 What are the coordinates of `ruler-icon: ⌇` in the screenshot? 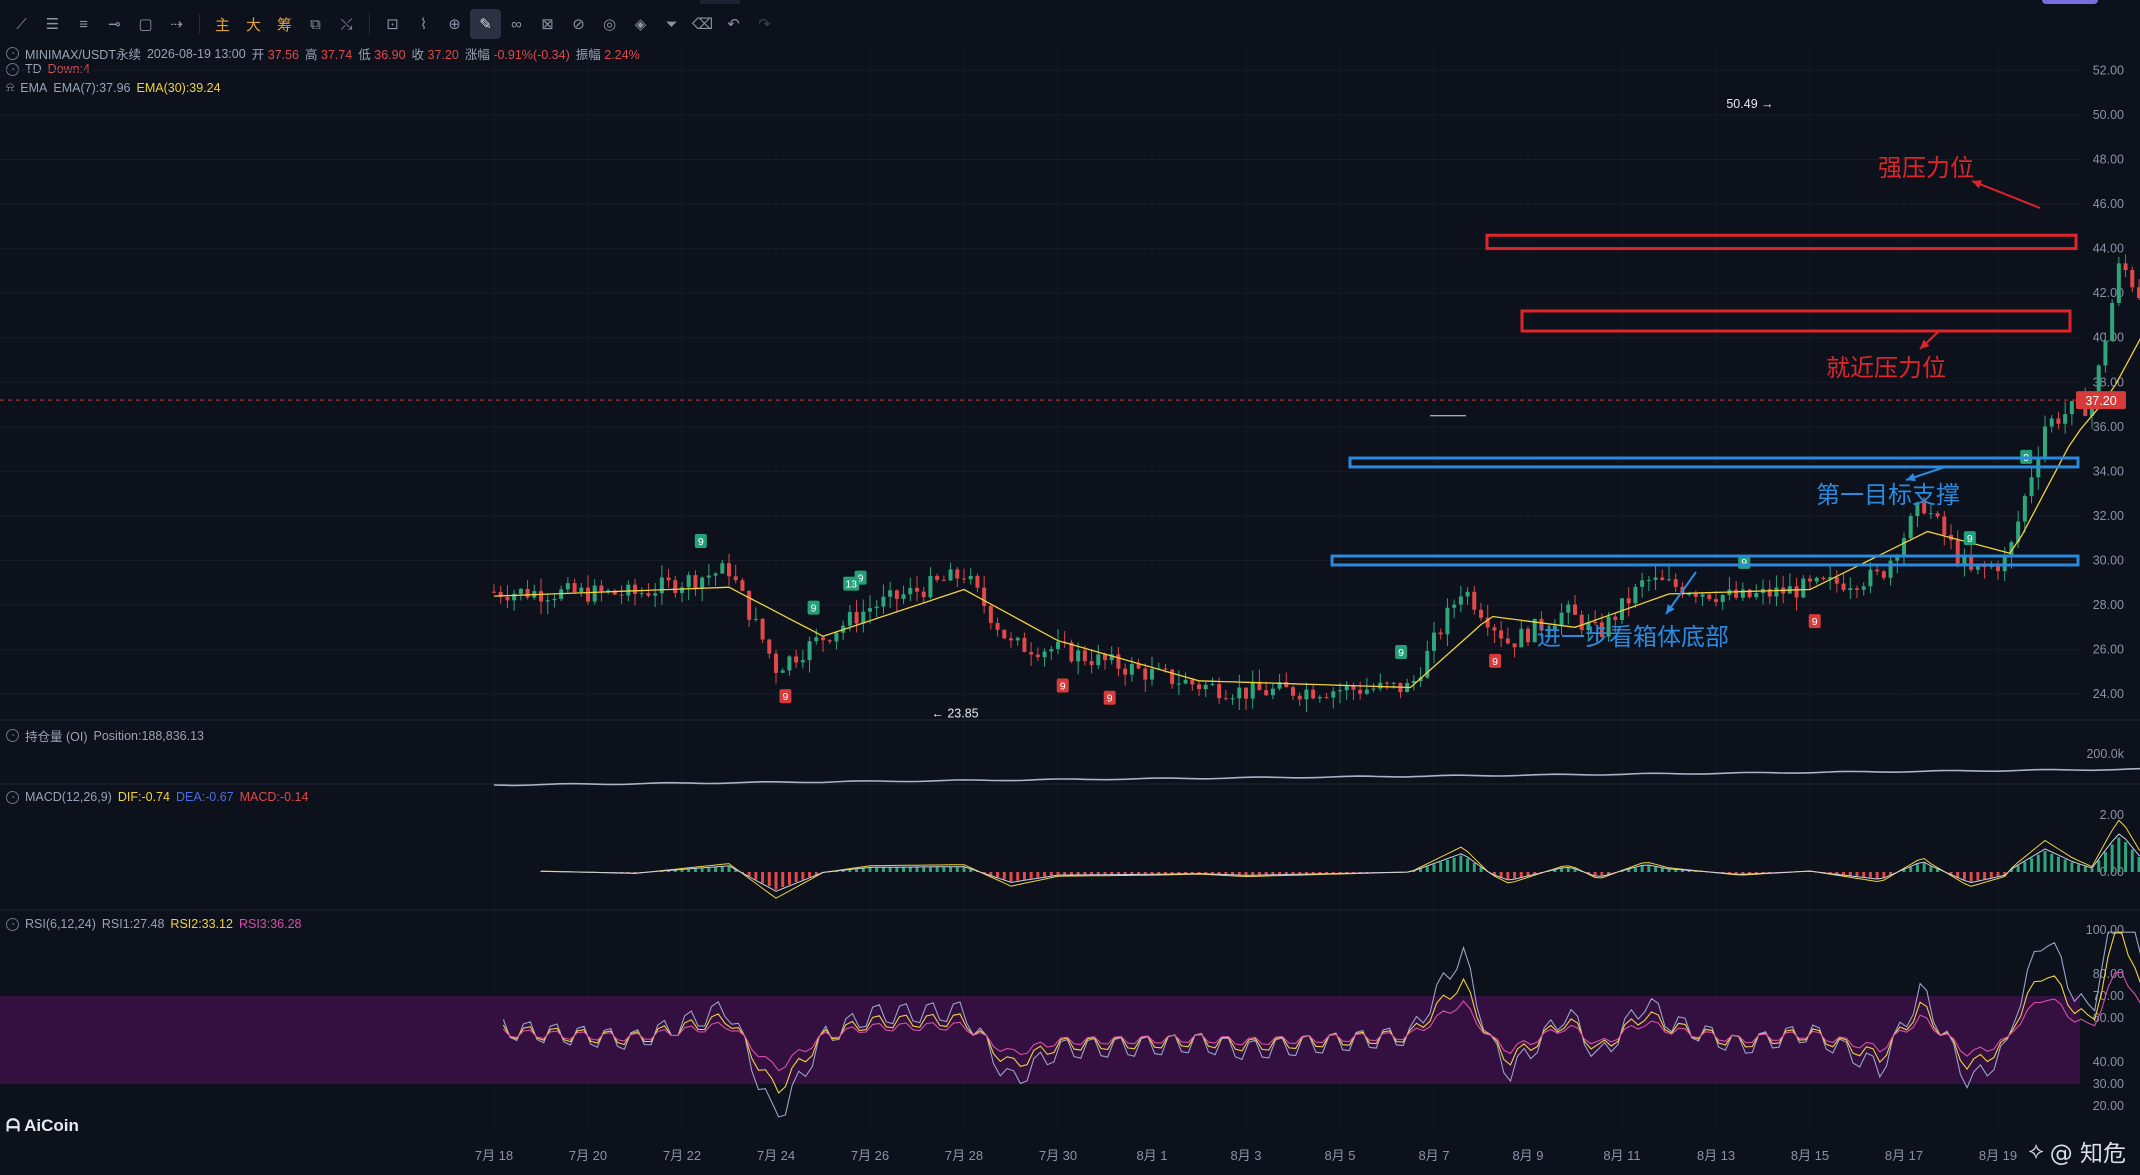 It's located at (423, 24).